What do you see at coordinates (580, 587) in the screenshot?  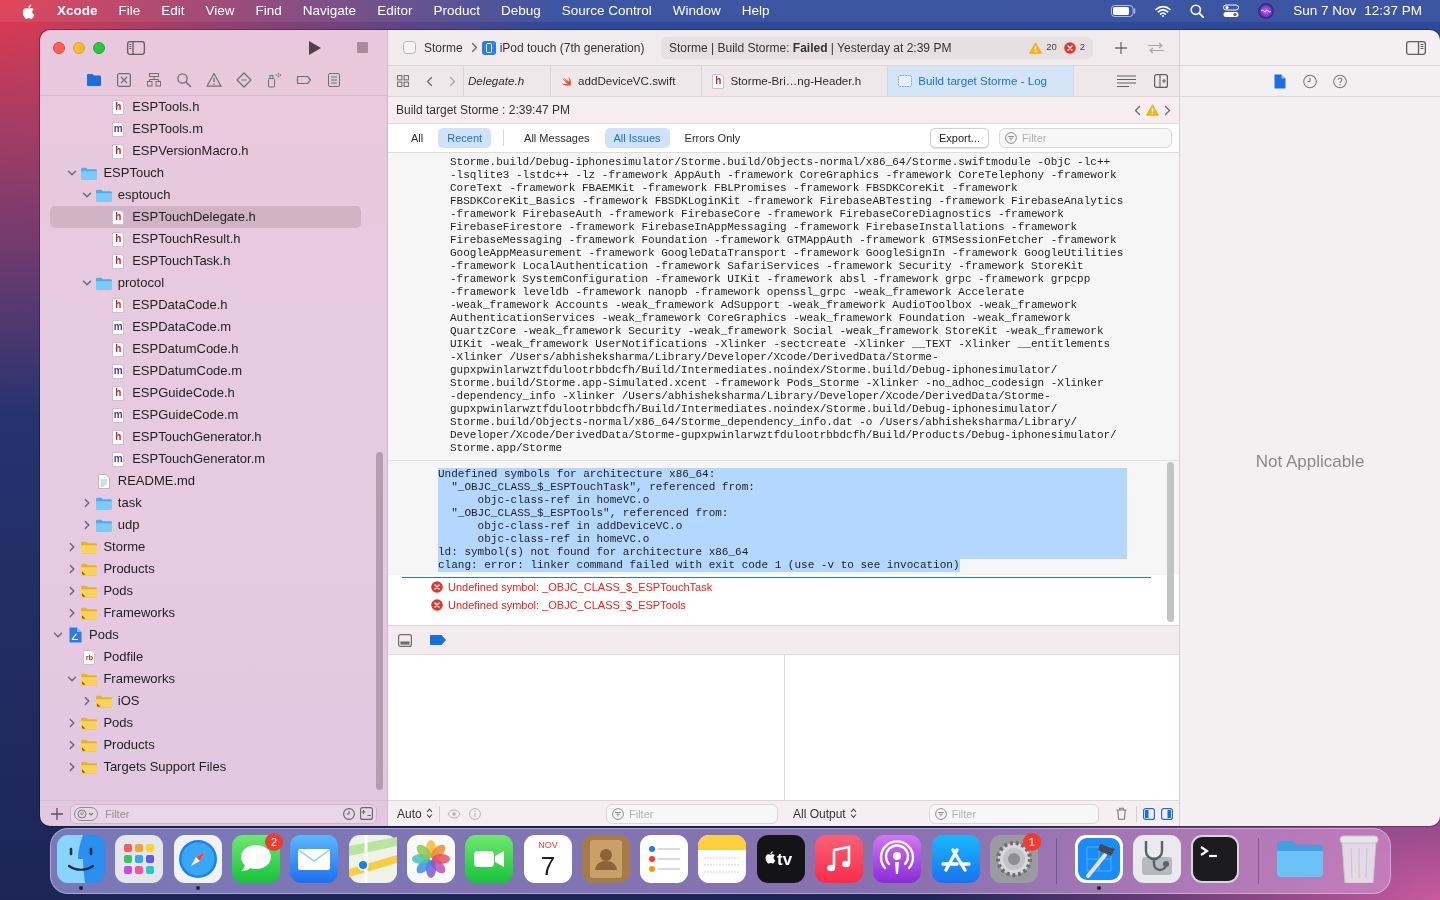 I see `error-message: Undefined symbol: _OBJC_CLASS_$_ESPTouchTask` at bounding box center [580, 587].